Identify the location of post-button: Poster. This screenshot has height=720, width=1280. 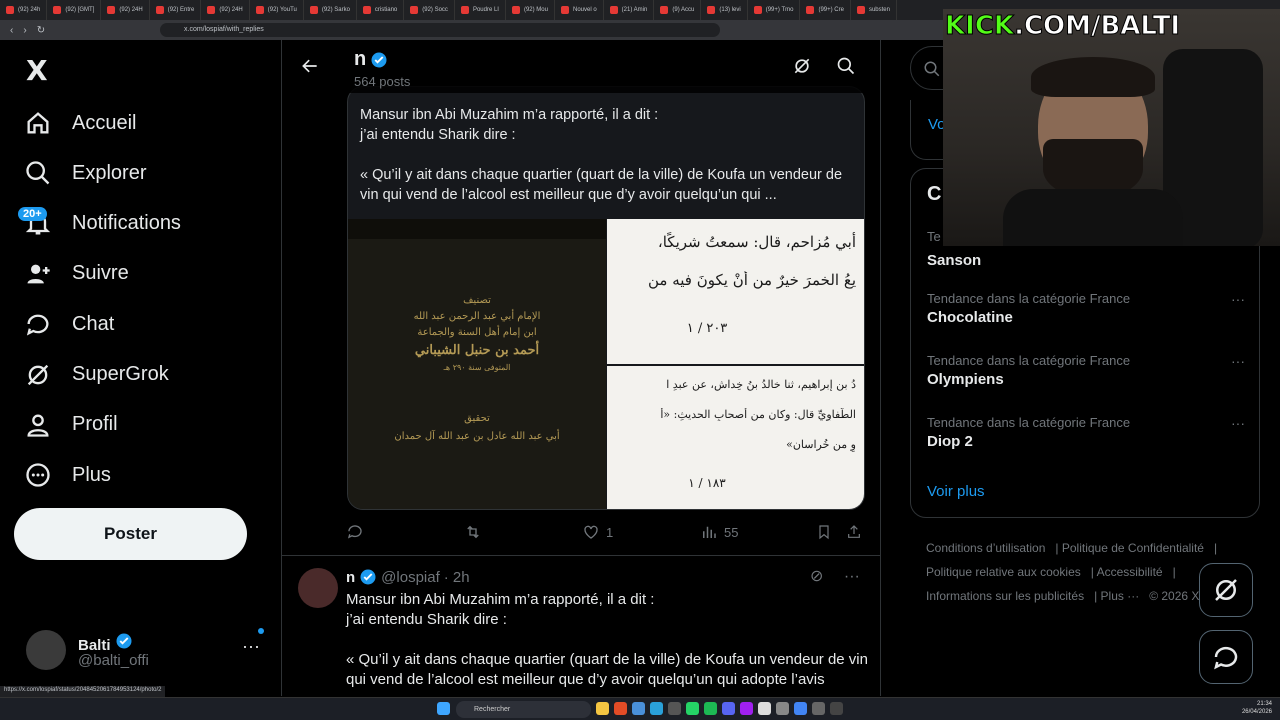
(130, 534).